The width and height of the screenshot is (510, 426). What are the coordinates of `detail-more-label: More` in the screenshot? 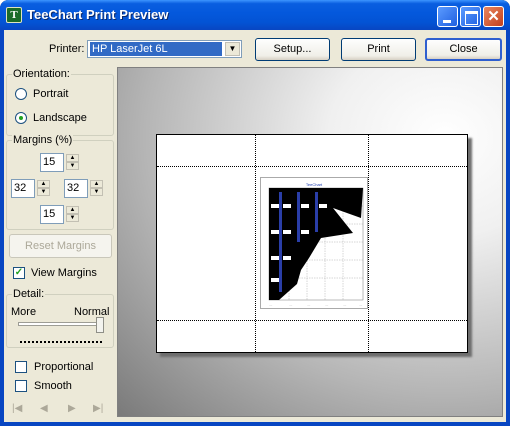 It's located at (24, 312).